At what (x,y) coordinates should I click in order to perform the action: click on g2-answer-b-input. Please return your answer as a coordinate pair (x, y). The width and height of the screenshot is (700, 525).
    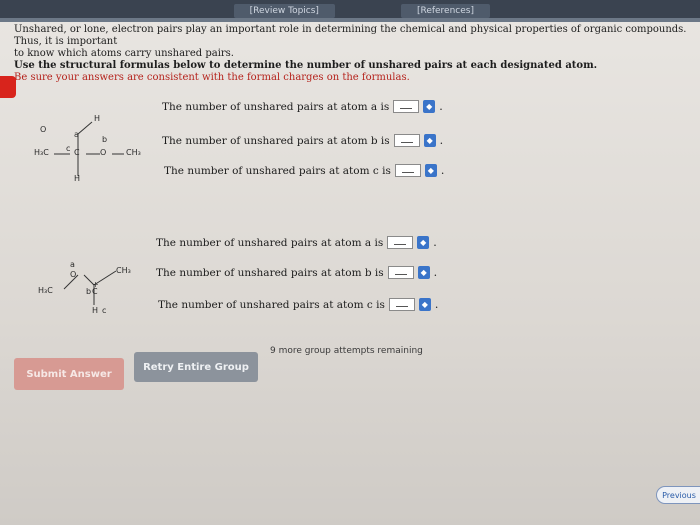
    Looking at the image, I should click on (400, 272).